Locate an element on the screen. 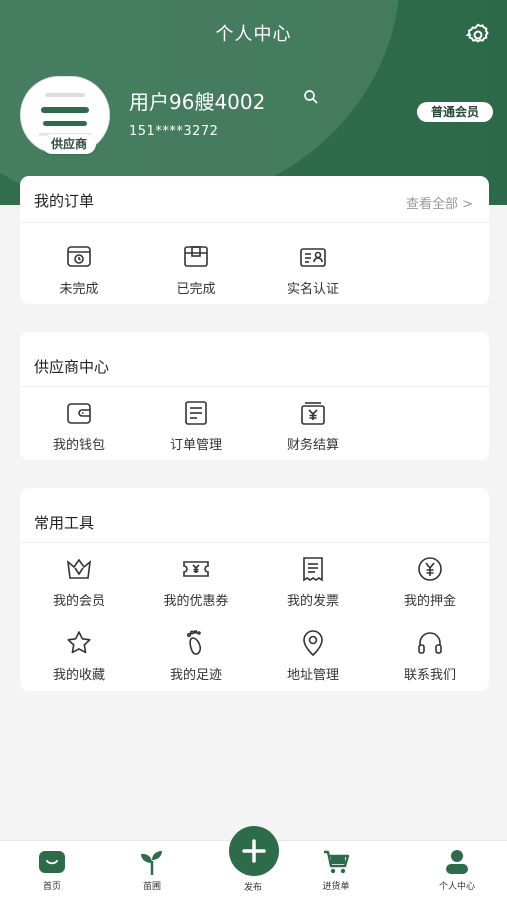 Image resolution: width=507 pixels, height=901 pixels. order-pending-item: 未完成 is located at coordinates (79, 269).